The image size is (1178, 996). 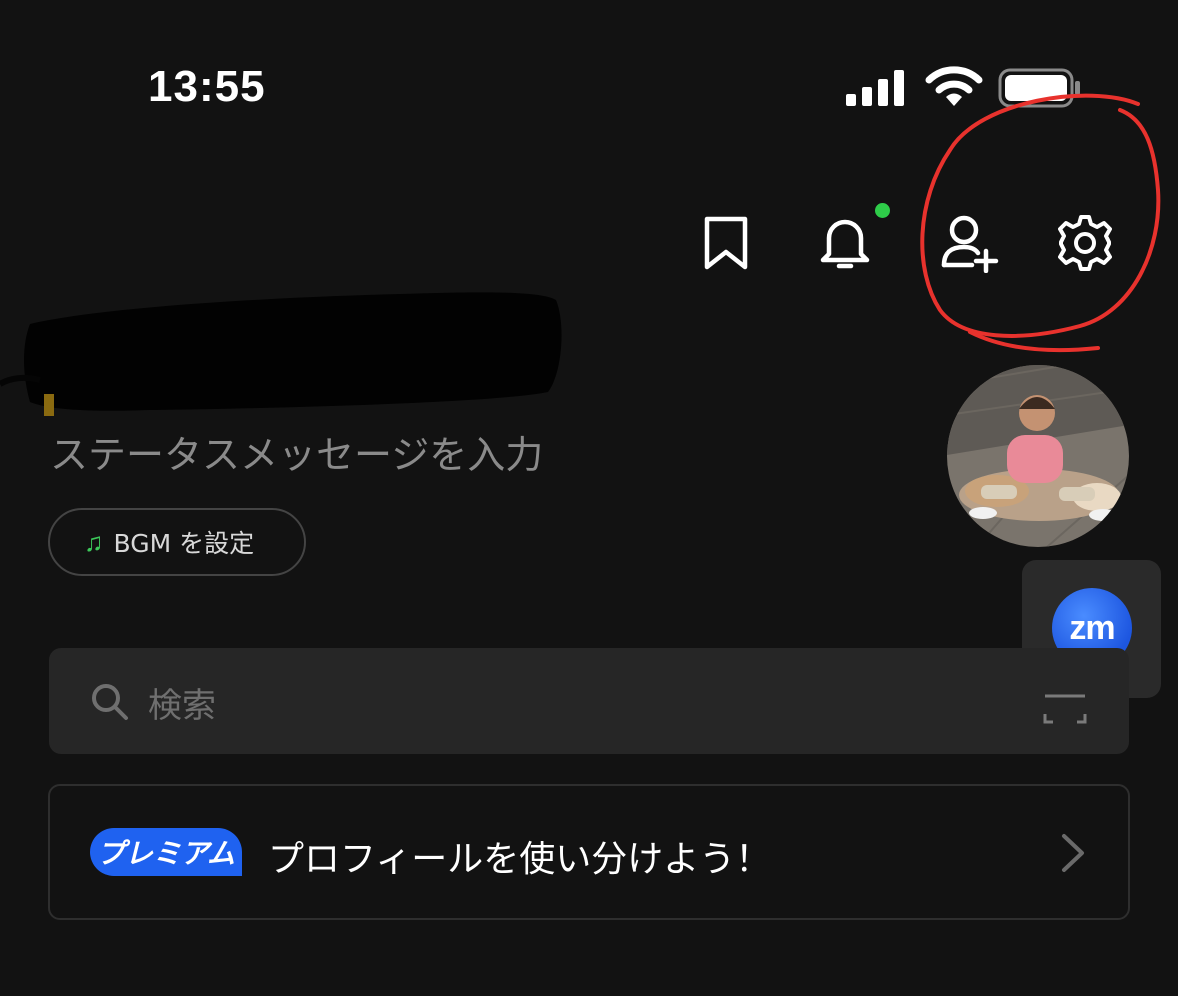 I want to click on bgm-button-label: BGM を設定, so click(x=184, y=543).